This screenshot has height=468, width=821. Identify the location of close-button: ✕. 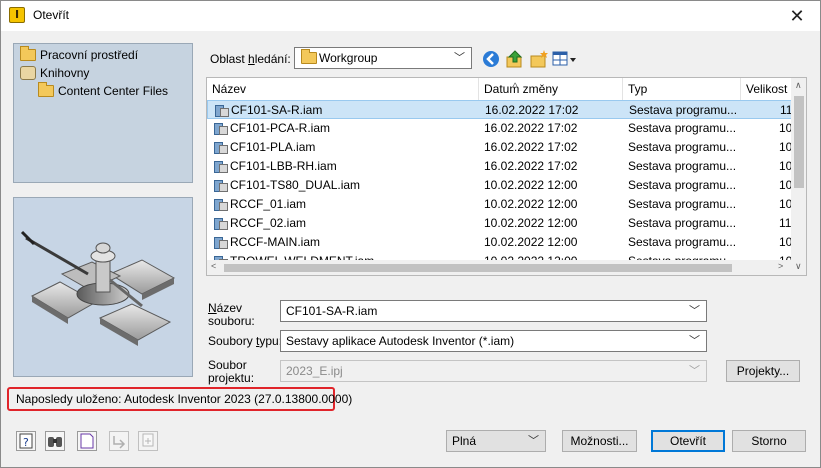
(797, 16).